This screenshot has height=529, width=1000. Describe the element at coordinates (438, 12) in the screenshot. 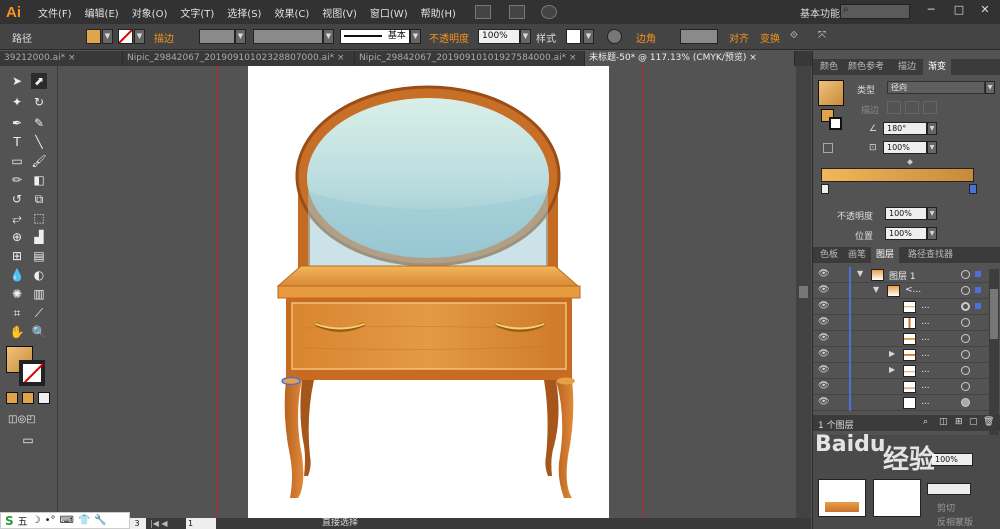

I see `menu-help: 帮助(H)` at that location.